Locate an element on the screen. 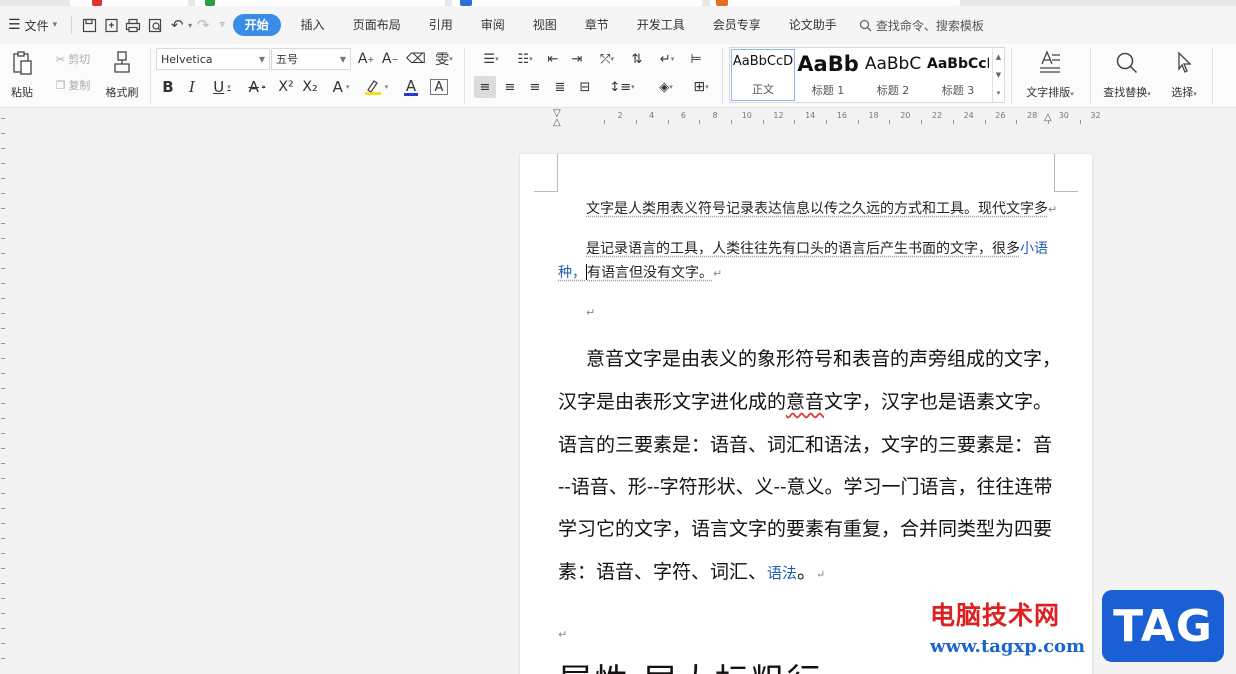 This screenshot has width=1236, height=674. strikethrough-icon: A ▾ is located at coordinates (257, 87).